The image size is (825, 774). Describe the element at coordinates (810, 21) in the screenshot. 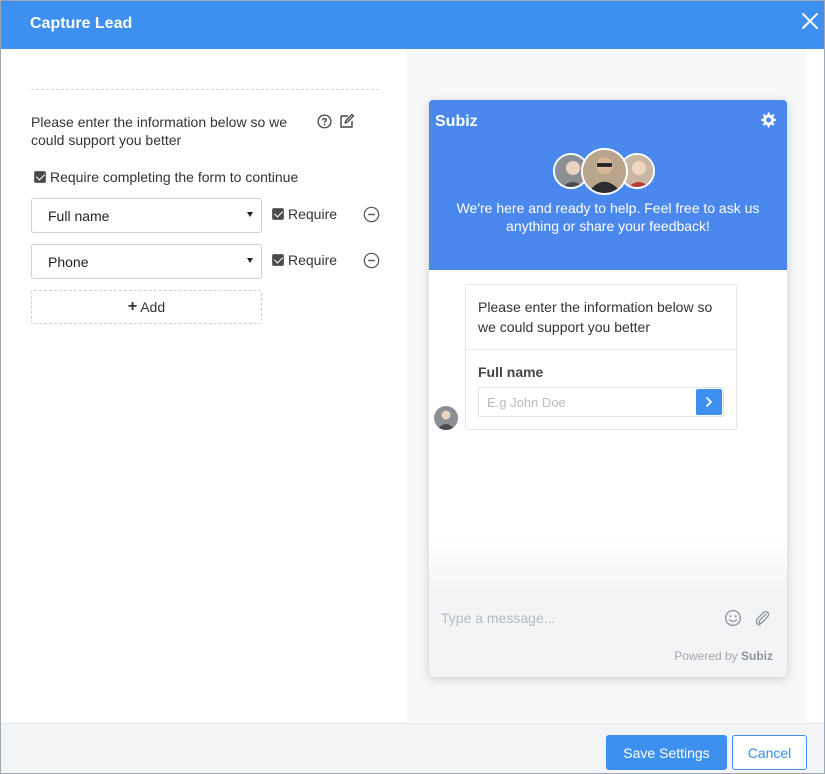

I see `close-icon` at that location.